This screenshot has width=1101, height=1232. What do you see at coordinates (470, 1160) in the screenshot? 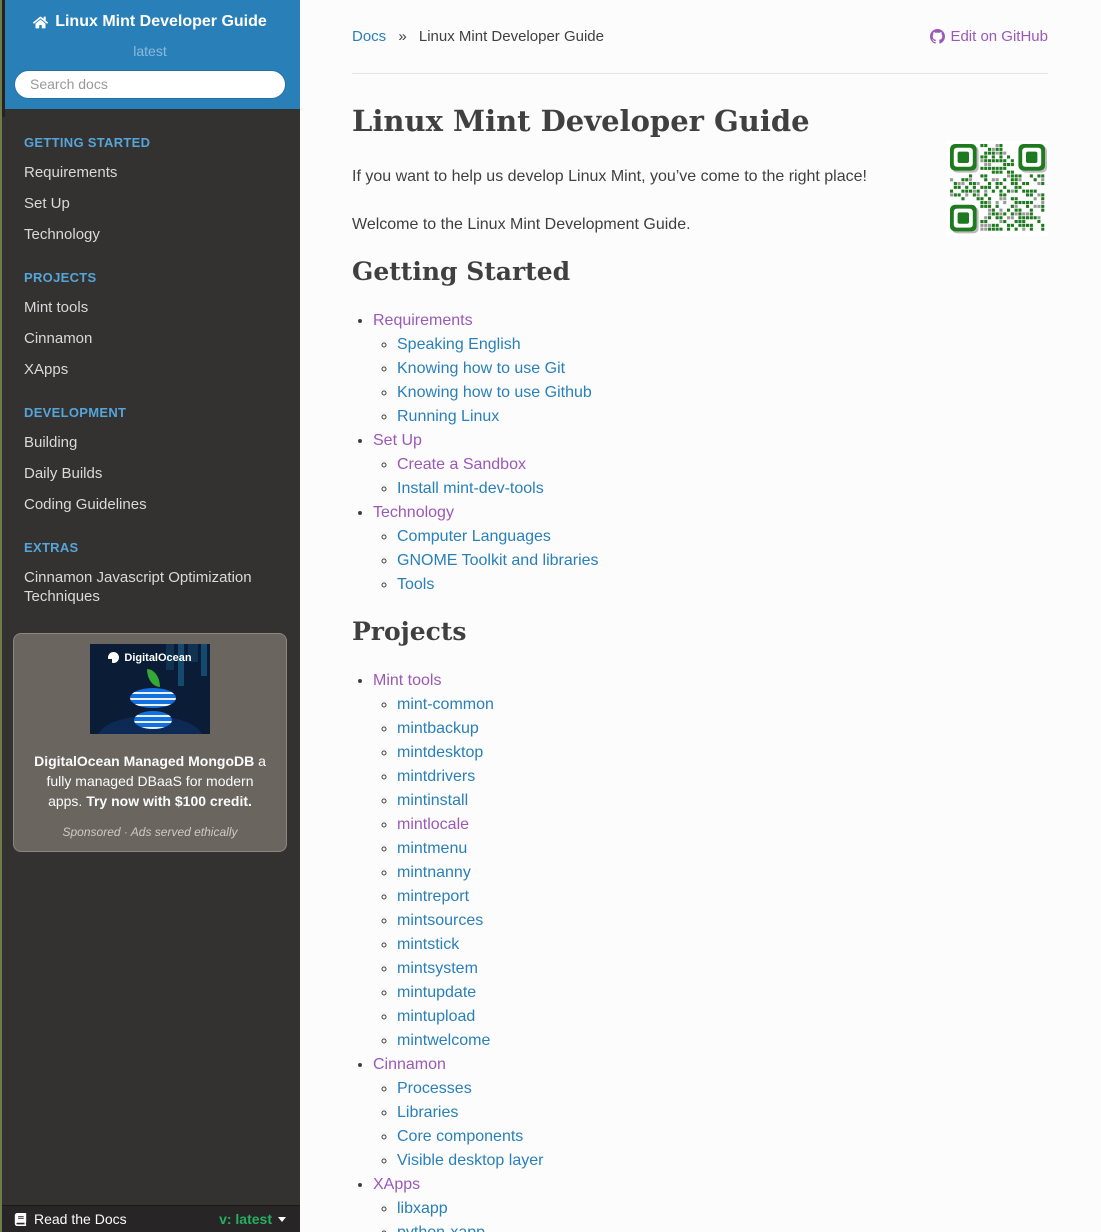
I see `toc-link-visible-desktop-layer: Visible desktop layer` at bounding box center [470, 1160].